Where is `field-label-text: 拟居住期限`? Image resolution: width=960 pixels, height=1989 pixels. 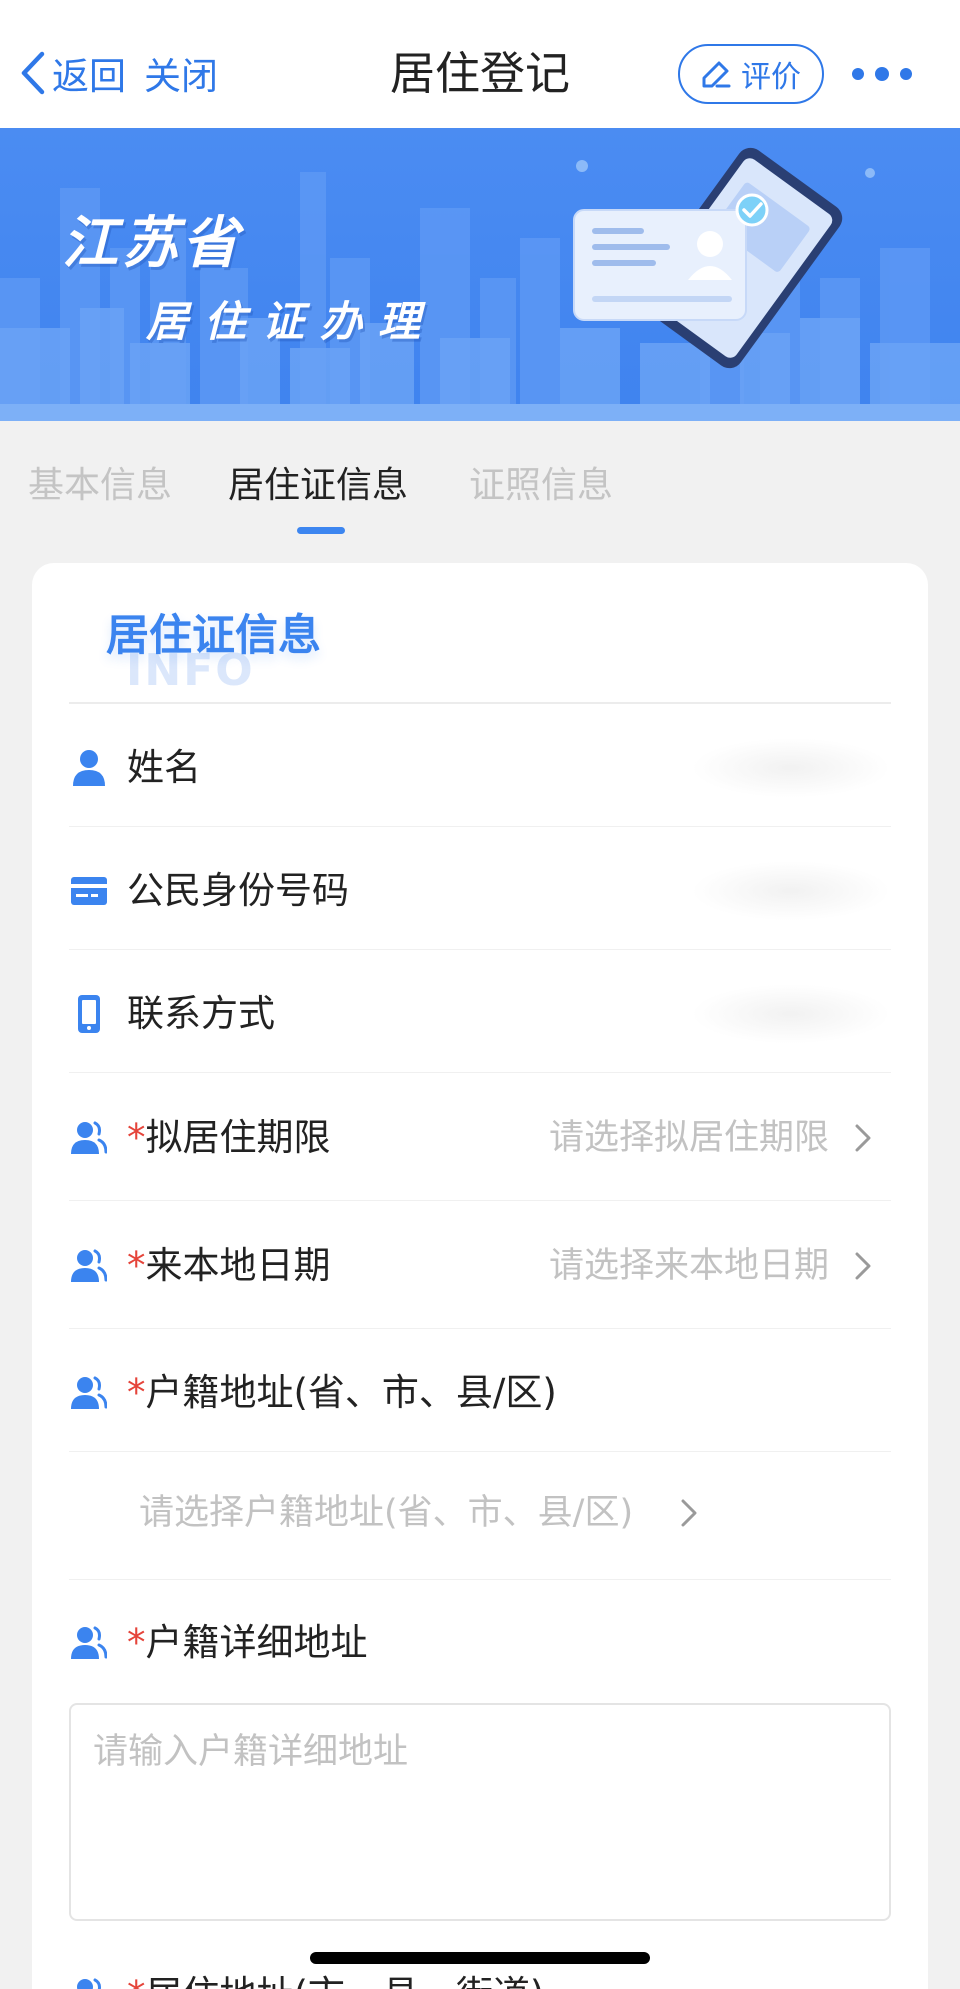 field-label-text: 拟居住期限 is located at coordinates (238, 1137).